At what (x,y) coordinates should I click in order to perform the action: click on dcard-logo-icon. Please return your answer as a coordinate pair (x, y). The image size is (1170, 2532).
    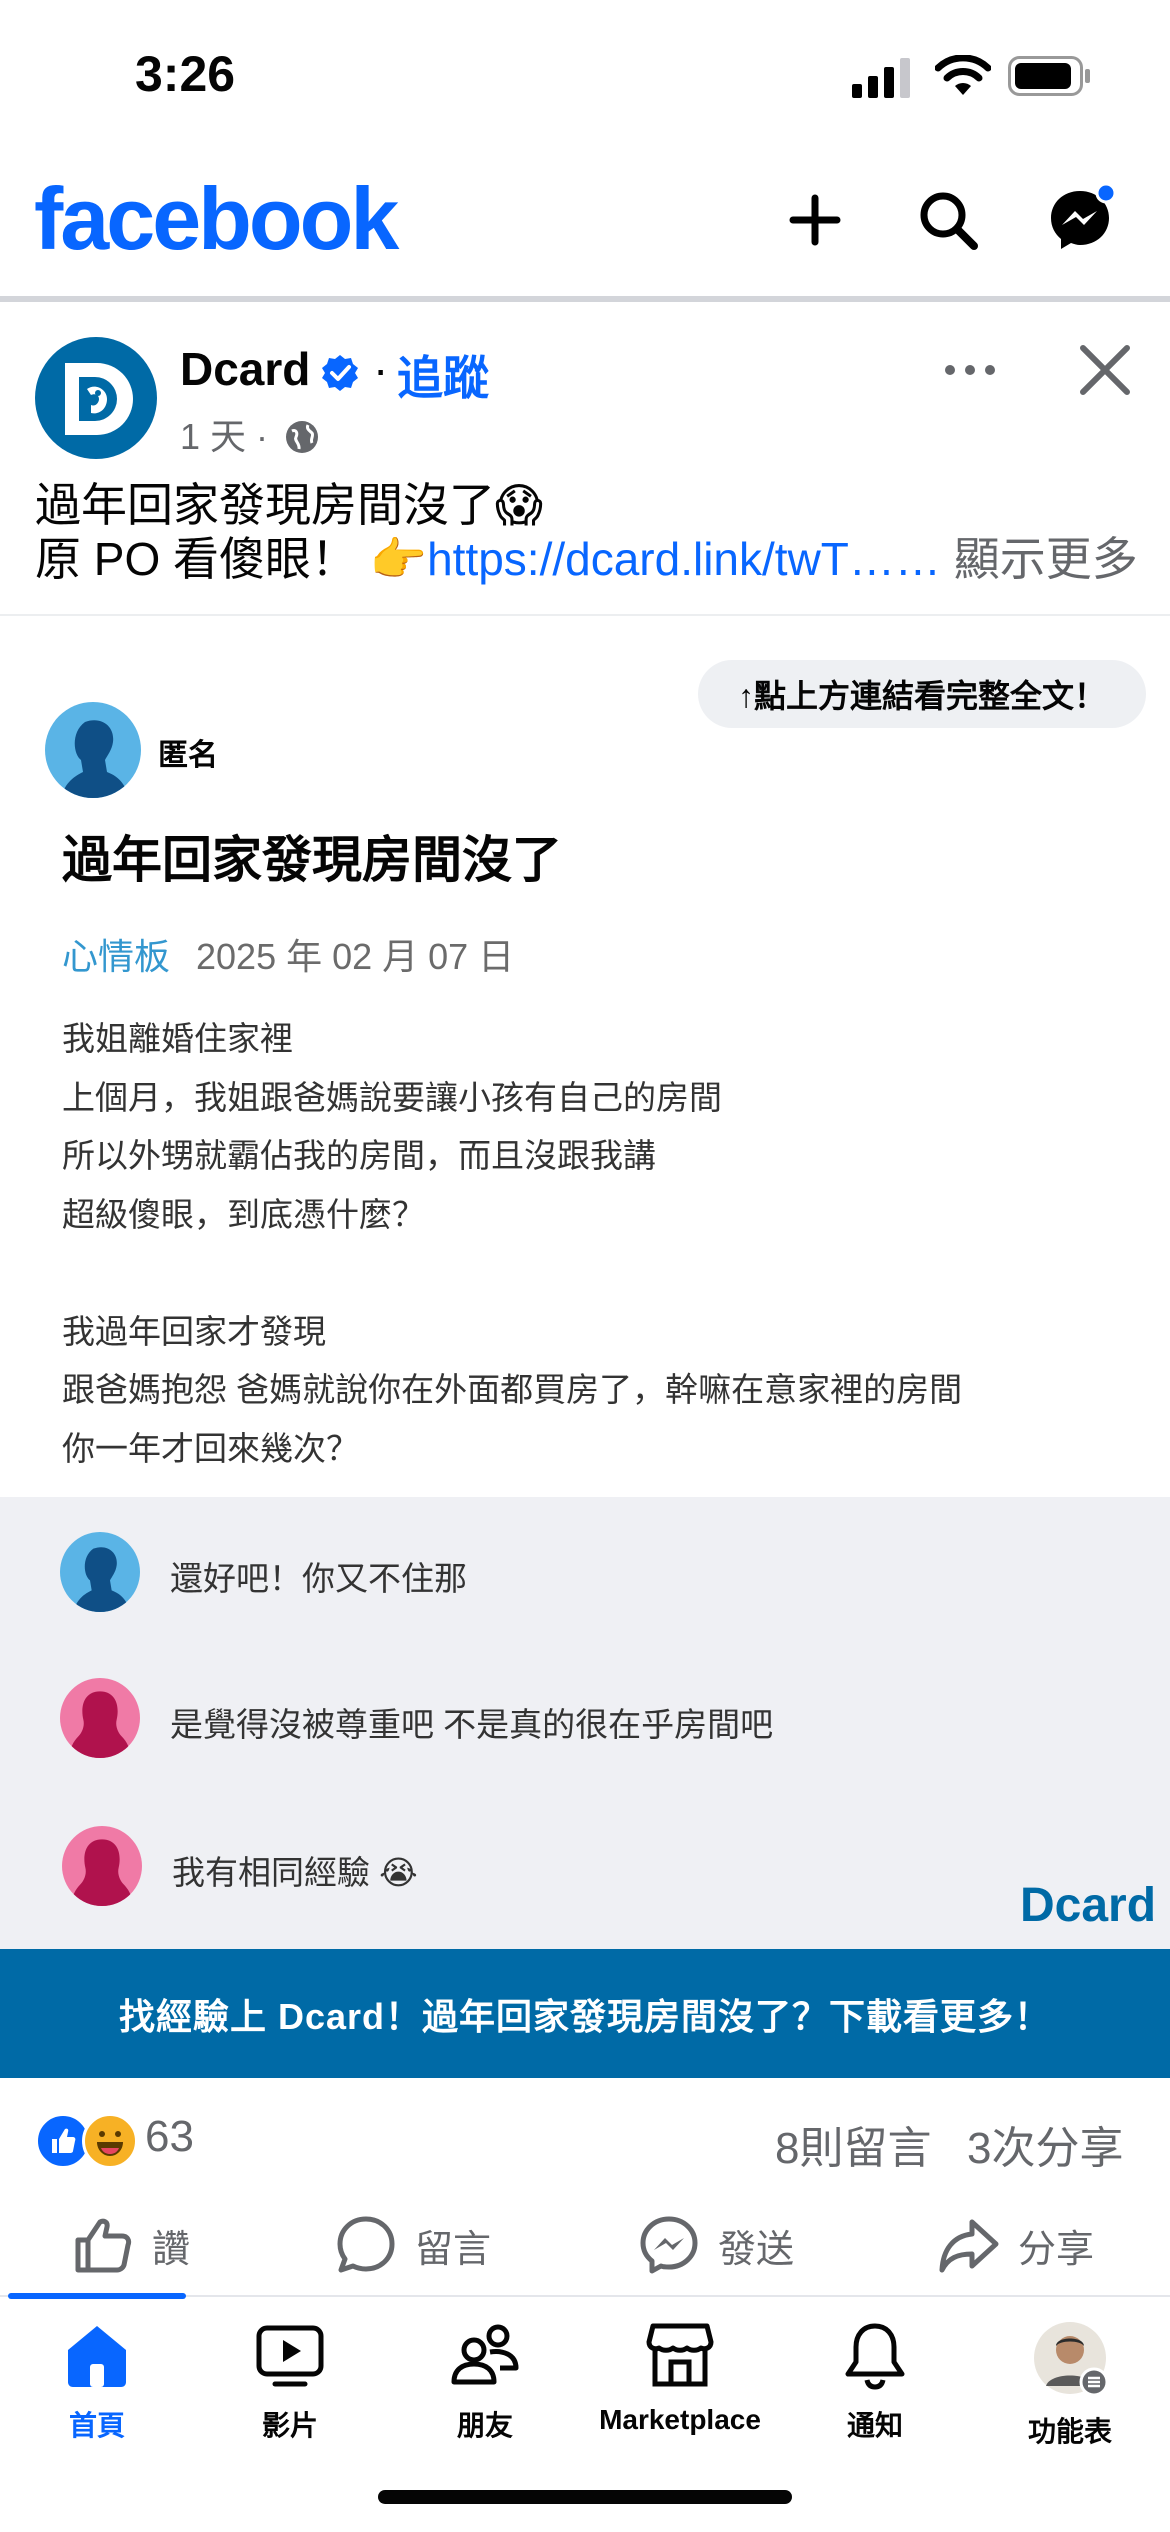
    Looking at the image, I should click on (99, 399).